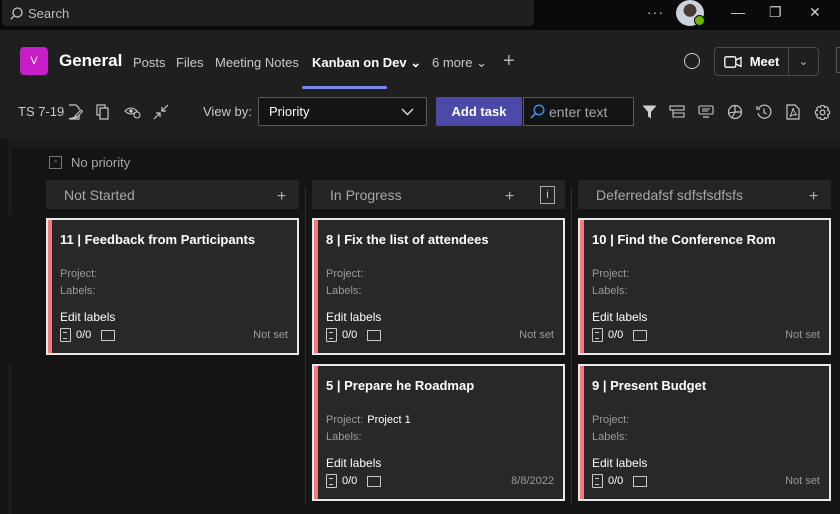 This screenshot has height=514, width=840. Describe the element at coordinates (400, 385) in the screenshot. I see `card-title: 5 | Prepare he Roadmap` at that location.